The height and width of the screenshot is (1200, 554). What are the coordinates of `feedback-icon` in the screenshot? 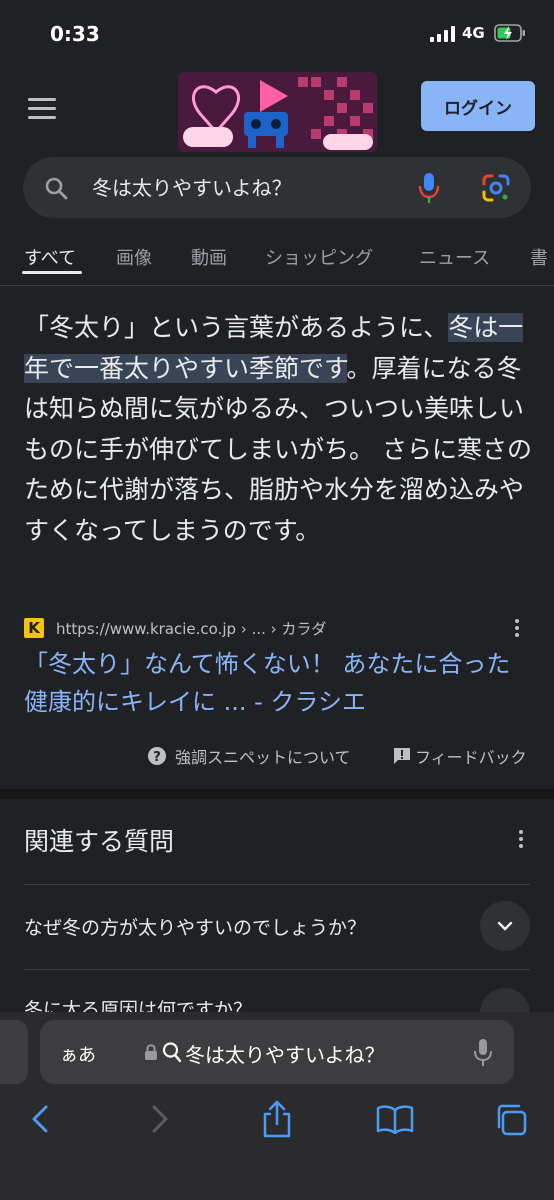 It's located at (402, 756).